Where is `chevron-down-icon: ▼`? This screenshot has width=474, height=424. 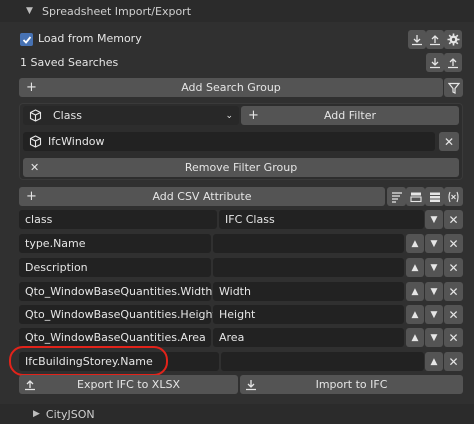
chevron-down-icon: ▼ is located at coordinates (29, 11).